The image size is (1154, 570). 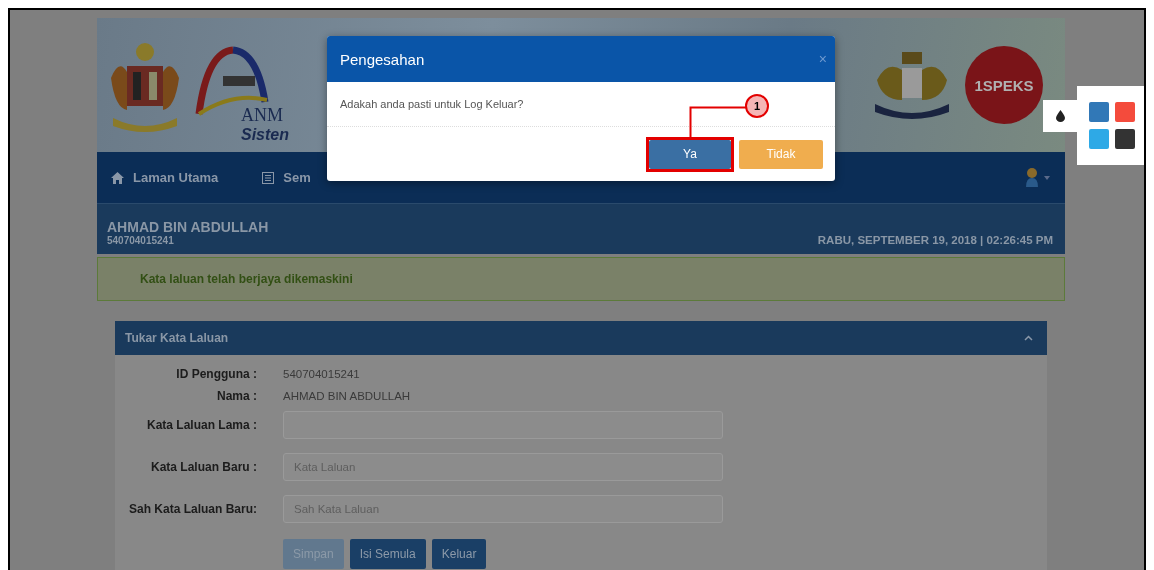 What do you see at coordinates (459, 554) in the screenshot?
I see `form-button: Keluar` at bounding box center [459, 554].